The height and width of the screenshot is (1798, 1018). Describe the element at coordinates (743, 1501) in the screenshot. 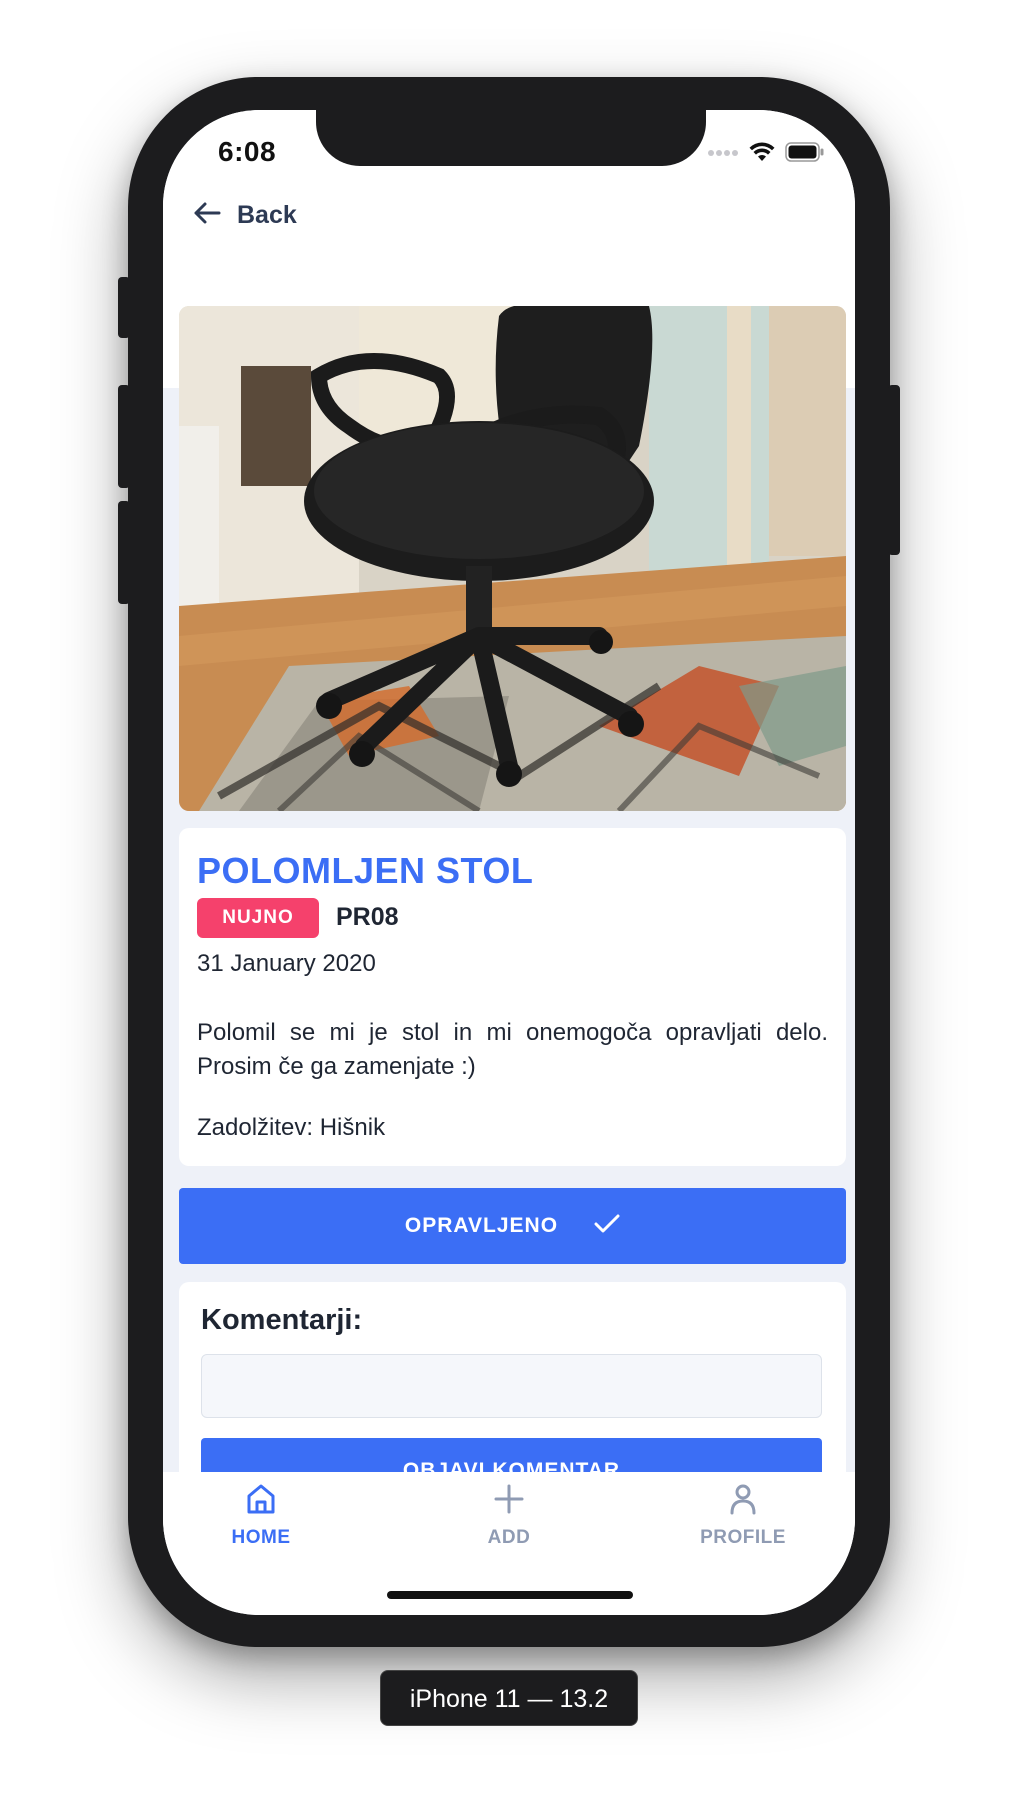

I see `user-icon` at that location.